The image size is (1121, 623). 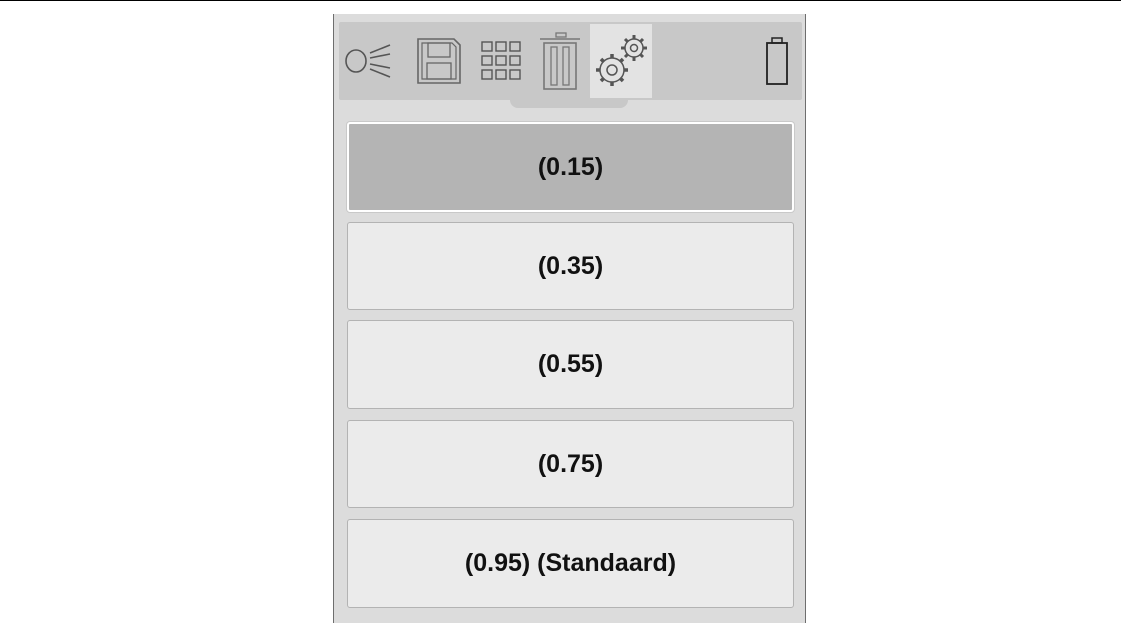 I want to click on option-label: (0.75), so click(x=570, y=463).